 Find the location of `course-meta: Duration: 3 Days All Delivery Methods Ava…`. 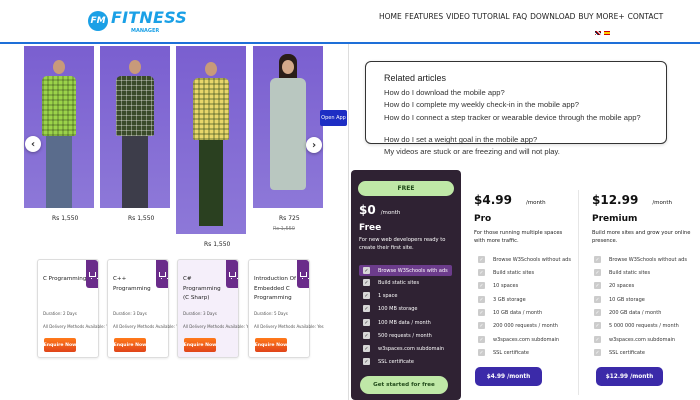

course-meta: Duration: 3 Days All Delivery Methods Ava… is located at coordinates (218, 320).